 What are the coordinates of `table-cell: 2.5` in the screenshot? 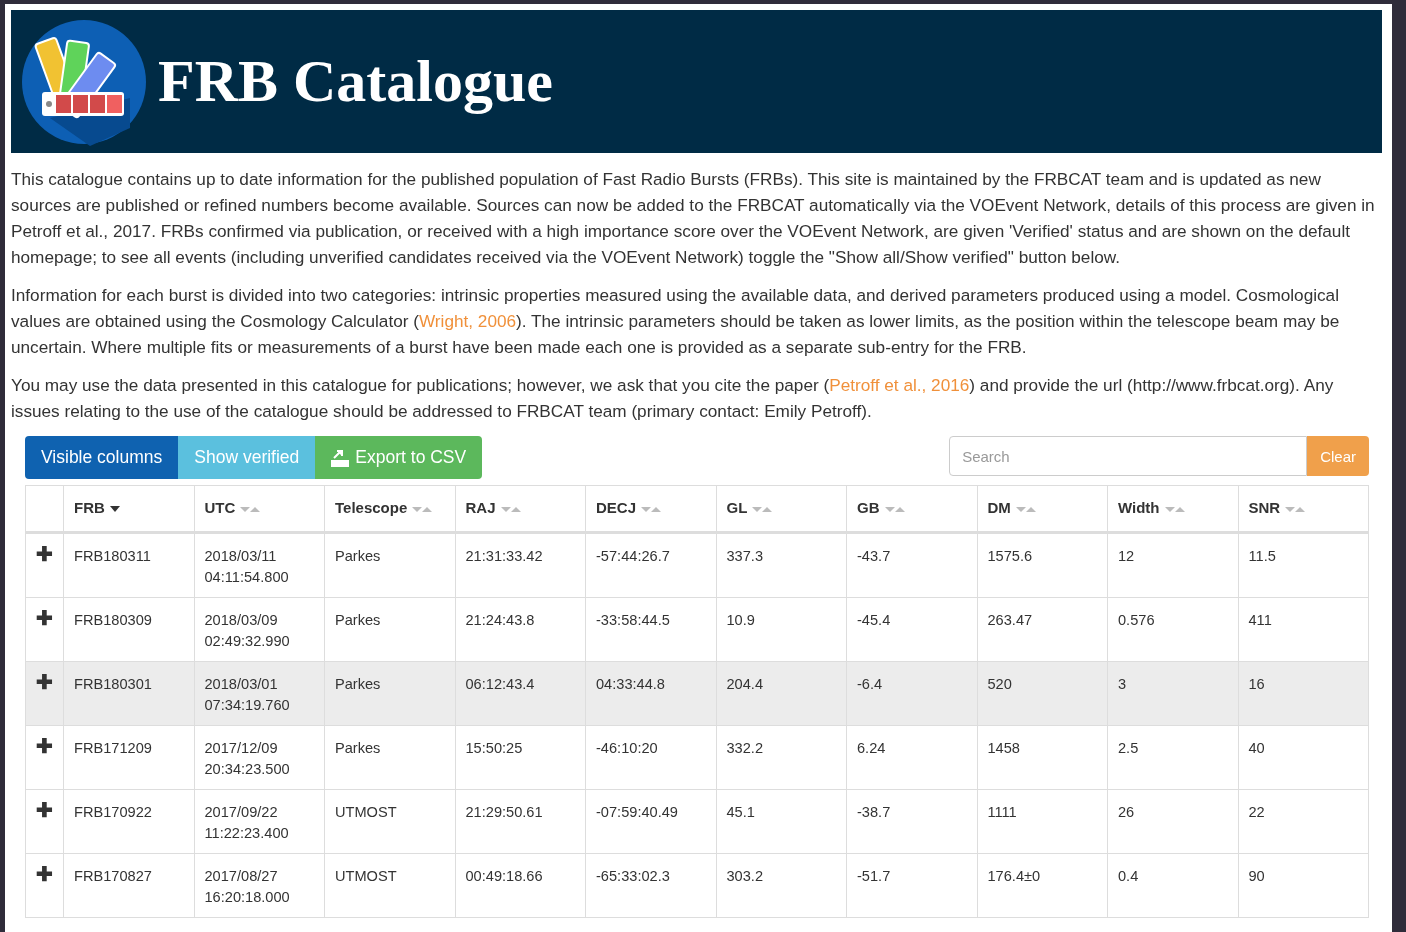 It's located at (1172, 757).